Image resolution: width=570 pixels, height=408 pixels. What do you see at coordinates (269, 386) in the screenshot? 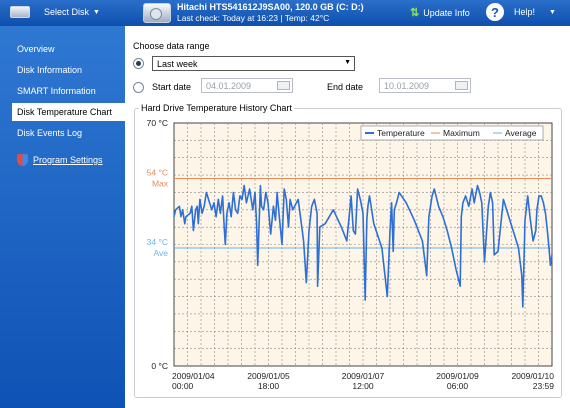
I see `x-tick-label: 18:00` at bounding box center [269, 386].